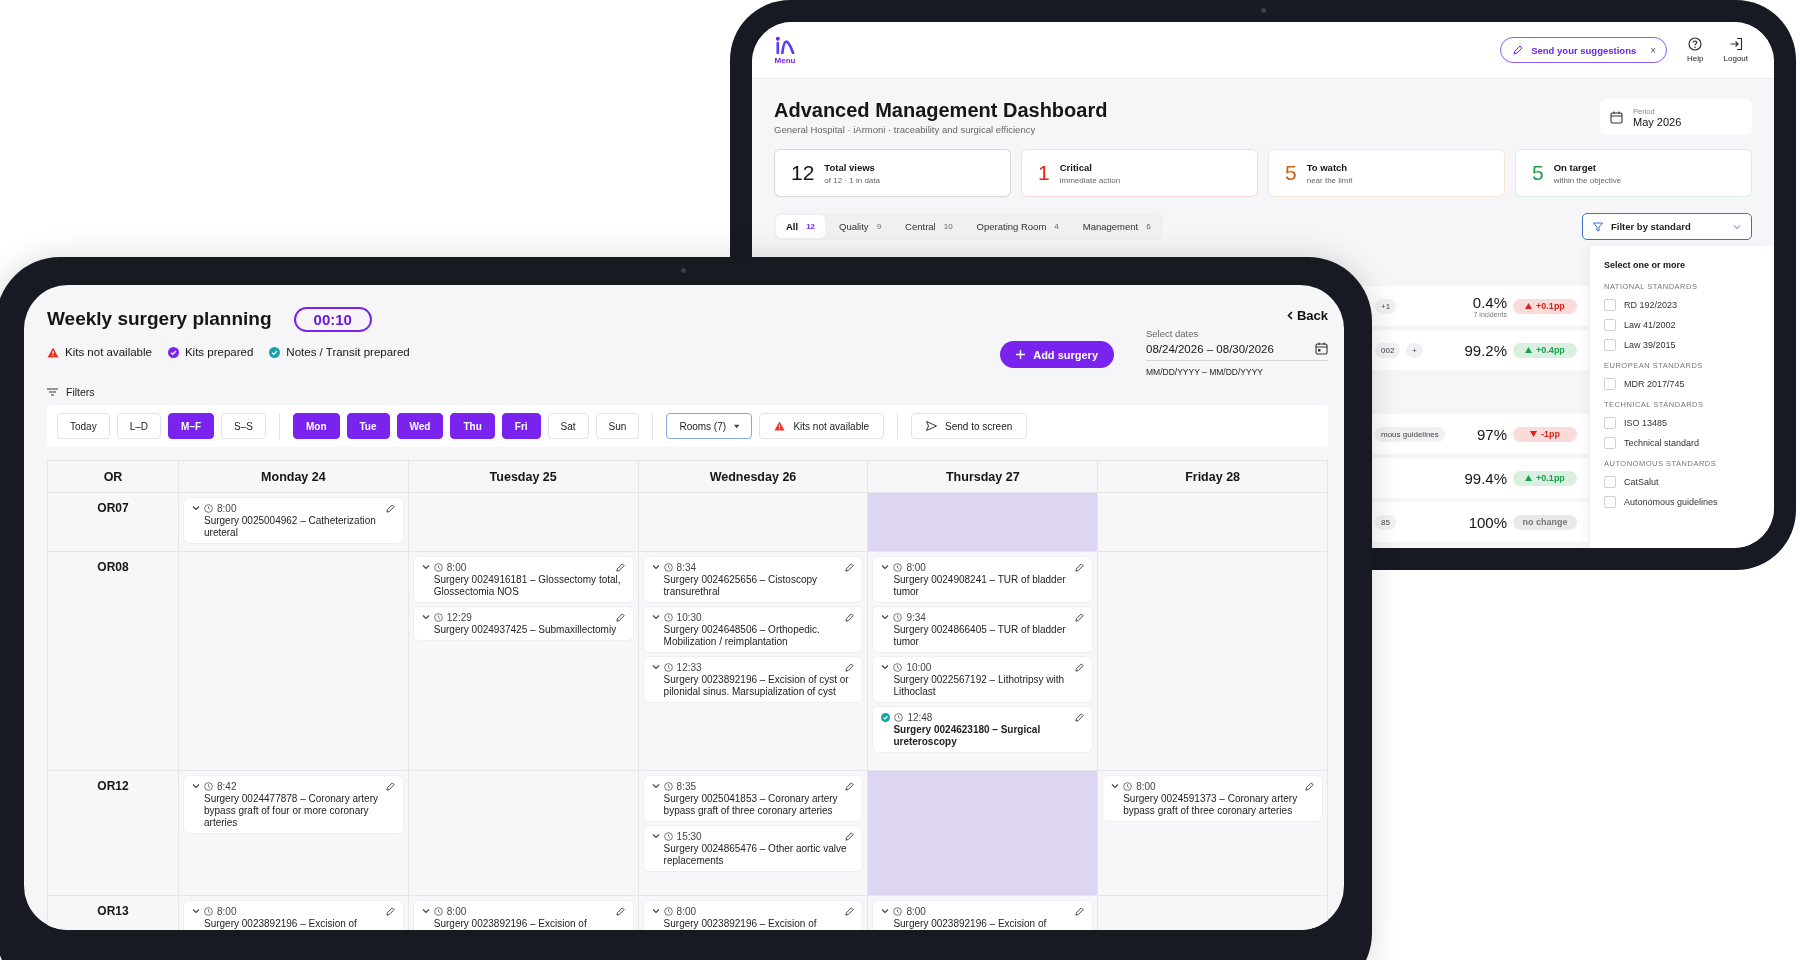 This screenshot has width=1800, height=960. I want to click on surgery-title: Surgery 0024648506 – Orthopedic. Mobilization / reimplantation, so click(741, 636).